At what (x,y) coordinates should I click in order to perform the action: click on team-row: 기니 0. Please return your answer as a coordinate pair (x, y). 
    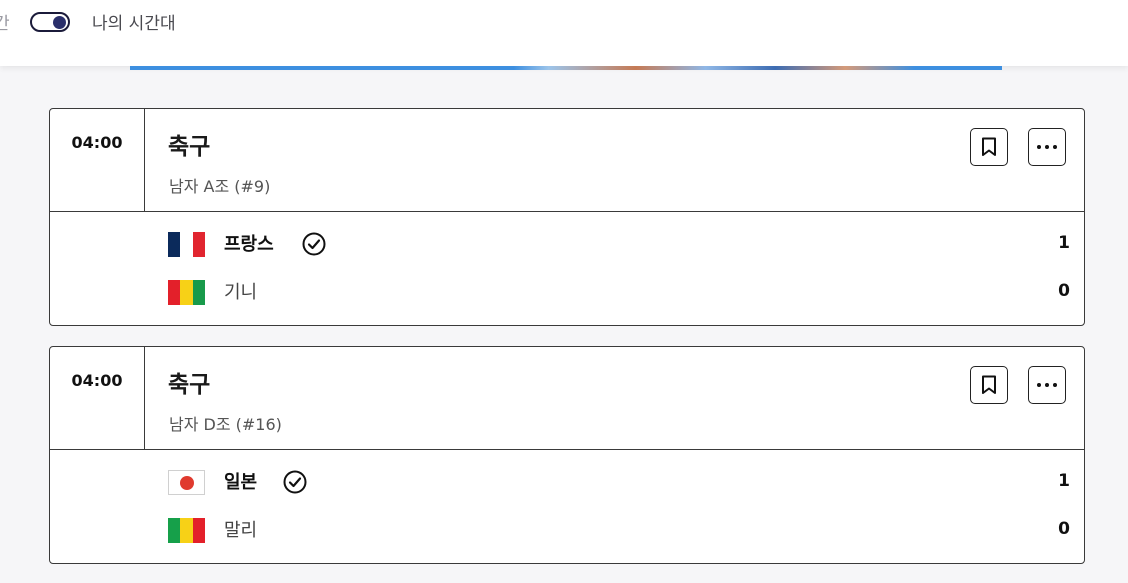
    Looking at the image, I should click on (567, 300).